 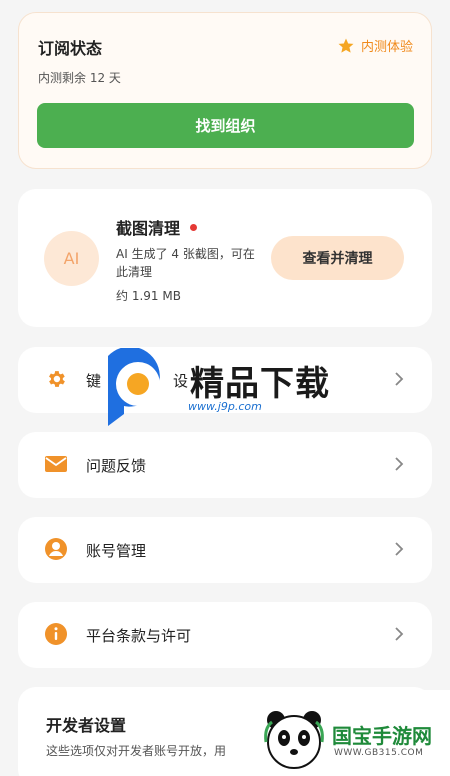 What do you see at coordinates (225, 550) in the screenshot?
I see `menu-item-account: 账号管理` at bounding box center [225, 550].